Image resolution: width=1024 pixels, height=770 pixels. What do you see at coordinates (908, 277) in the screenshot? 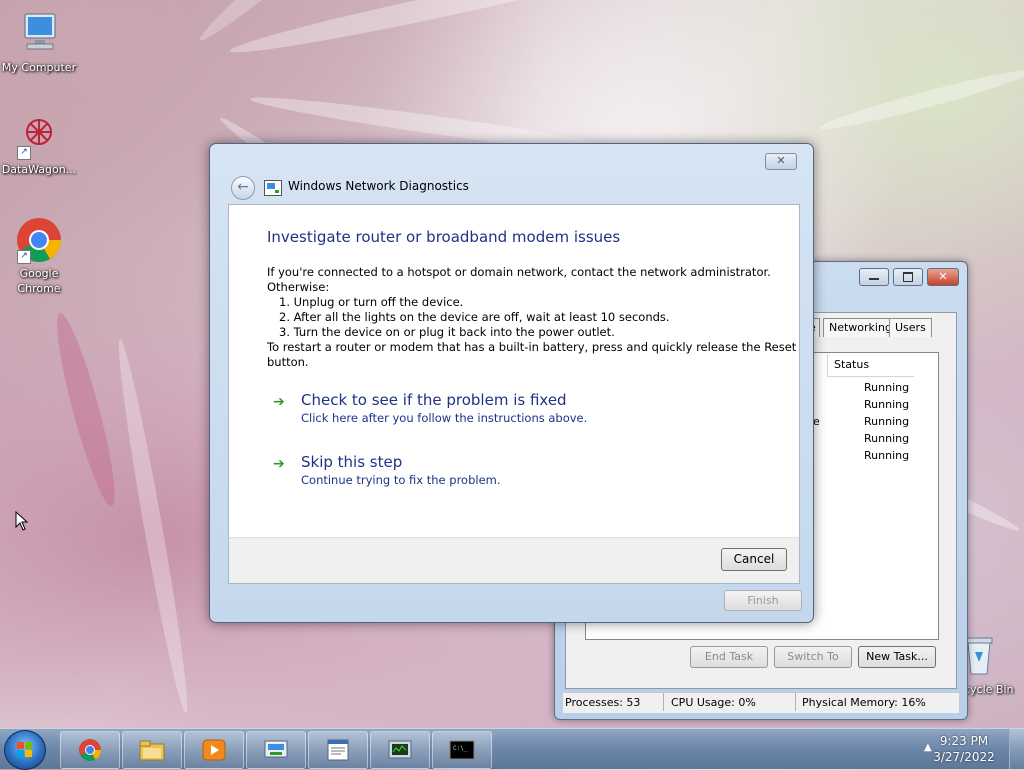
I see `maximize-button` at bounding box center [908, 277].